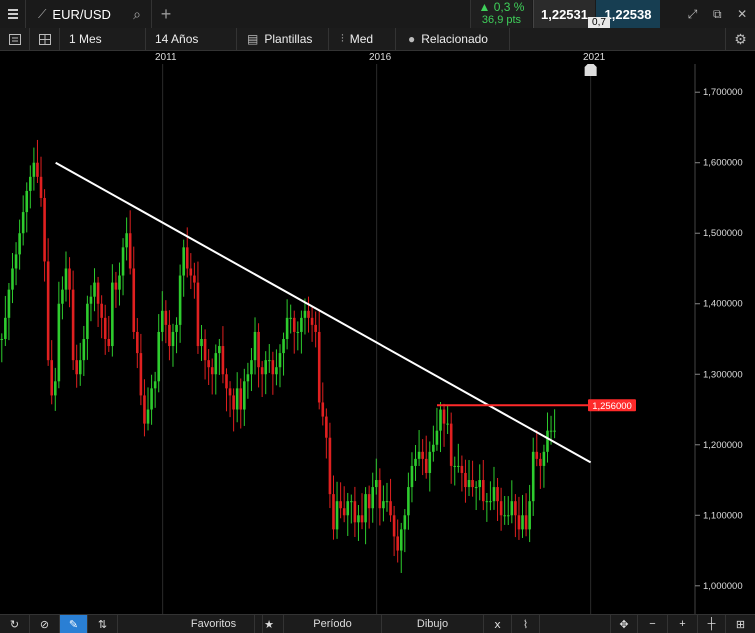 This screenshot has width=755, height=633. I want to click on fit-icon: ⊞, so click(740, 624).